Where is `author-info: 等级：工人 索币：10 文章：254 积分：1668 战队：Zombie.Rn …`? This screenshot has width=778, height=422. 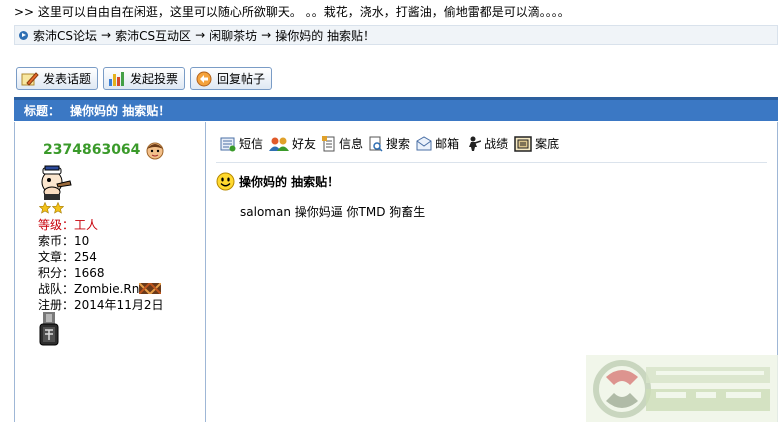 author-info: 等级：工人 索币：10 文章：254 积分：1668 战队：Zombie.Rn … is located at coordinates (100, 265).